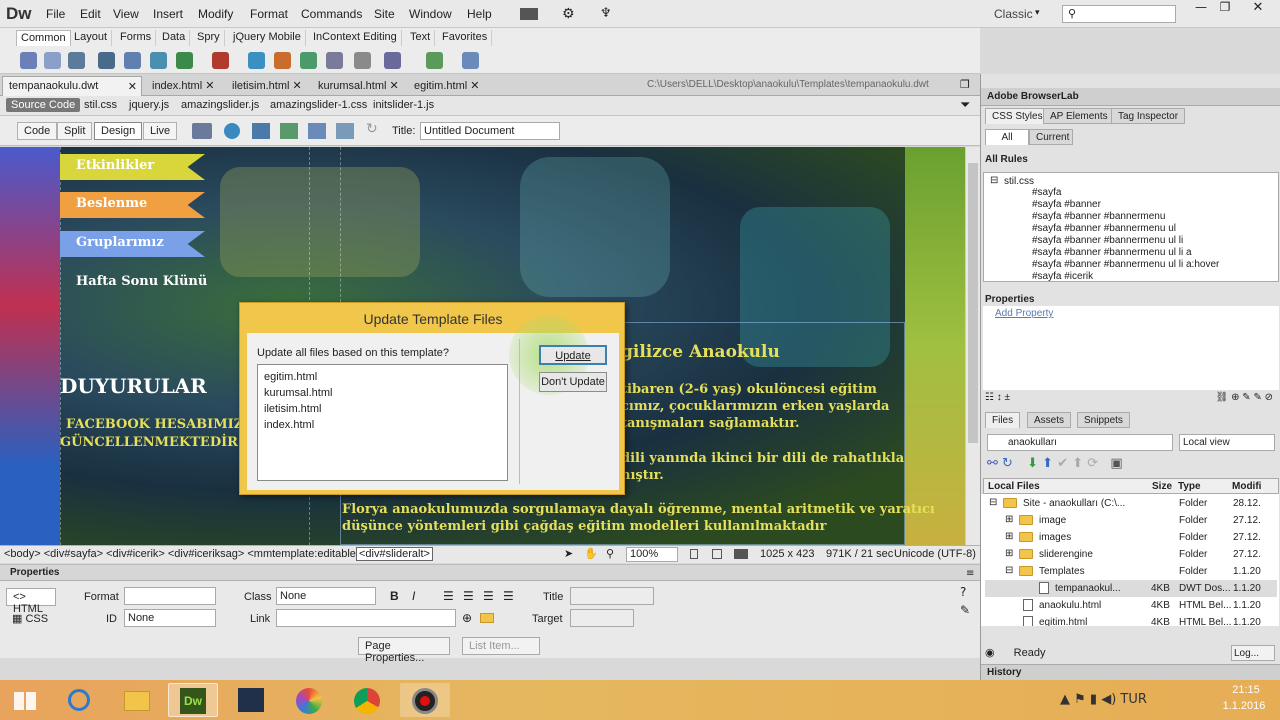 The image size is (1280, 720). I want to click on check-out-icon: ✔, so click(1062, 463).